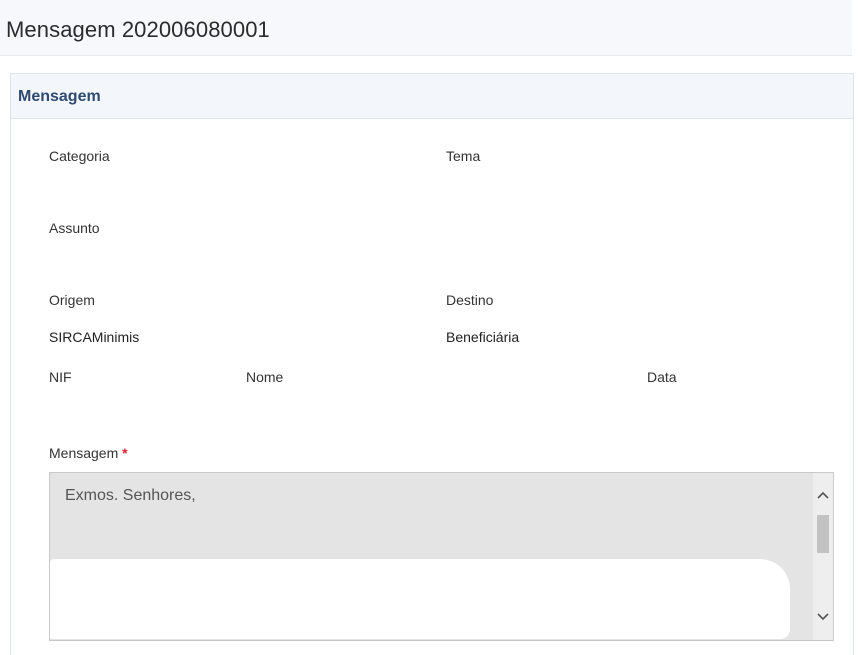  What do you see at coordinates (94, 337) in the screenshot?
I see `origem-value: SIRCAMinimis` at bounding box center [94, 337].